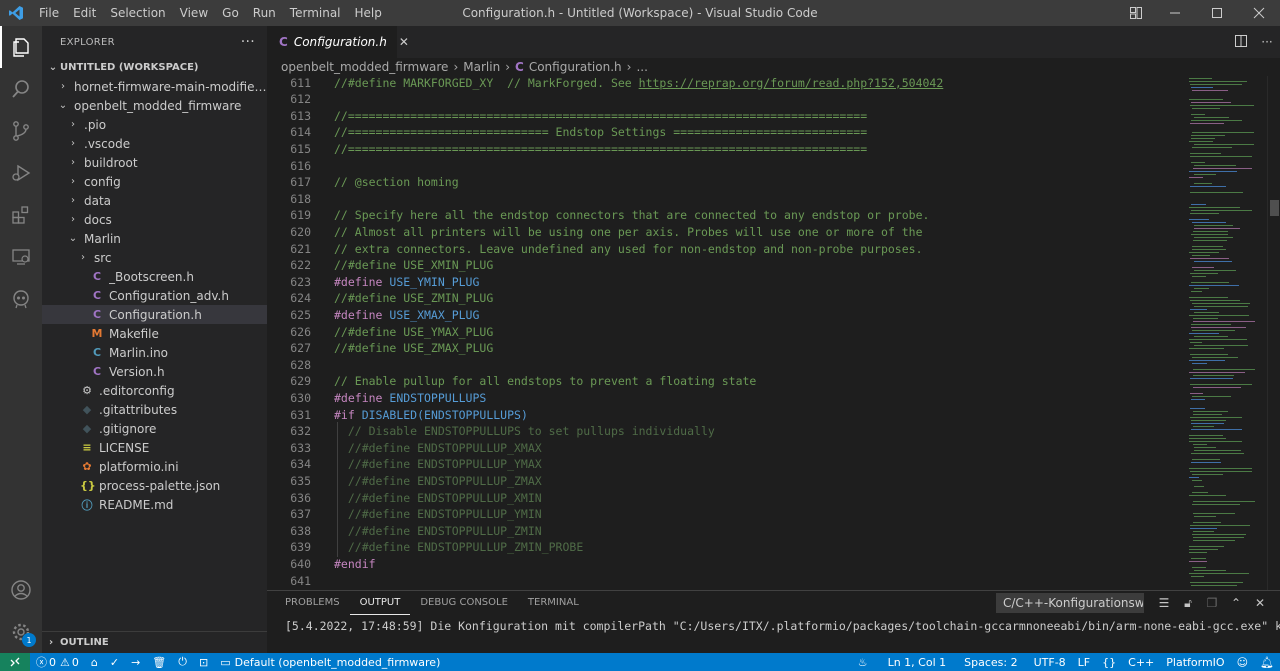  I want to click on outline-section: › OUTLINE, so click(154, 642).